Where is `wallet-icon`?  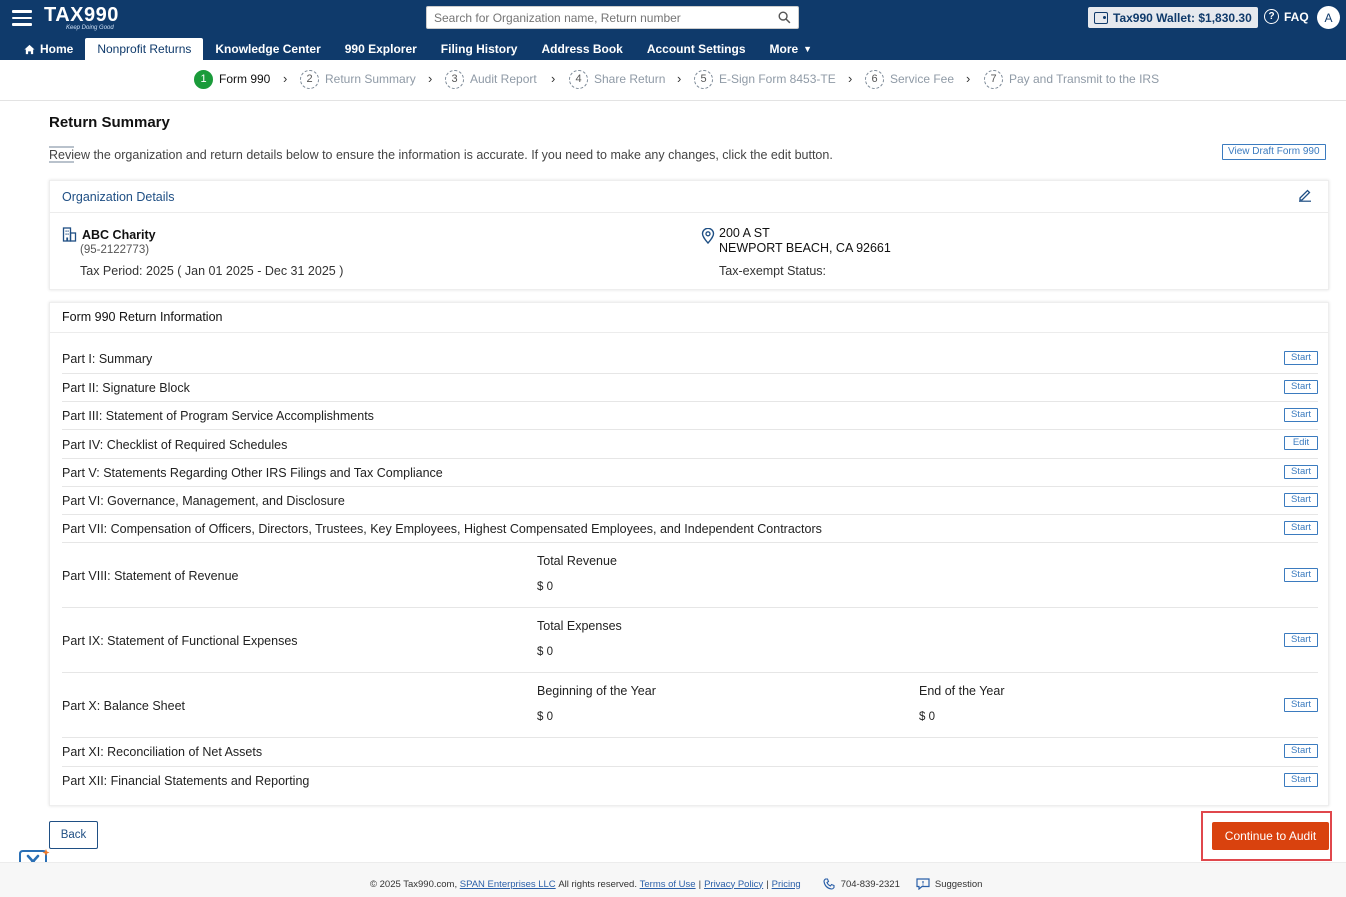 wallet-icon is located at coordinates (1101, 17).